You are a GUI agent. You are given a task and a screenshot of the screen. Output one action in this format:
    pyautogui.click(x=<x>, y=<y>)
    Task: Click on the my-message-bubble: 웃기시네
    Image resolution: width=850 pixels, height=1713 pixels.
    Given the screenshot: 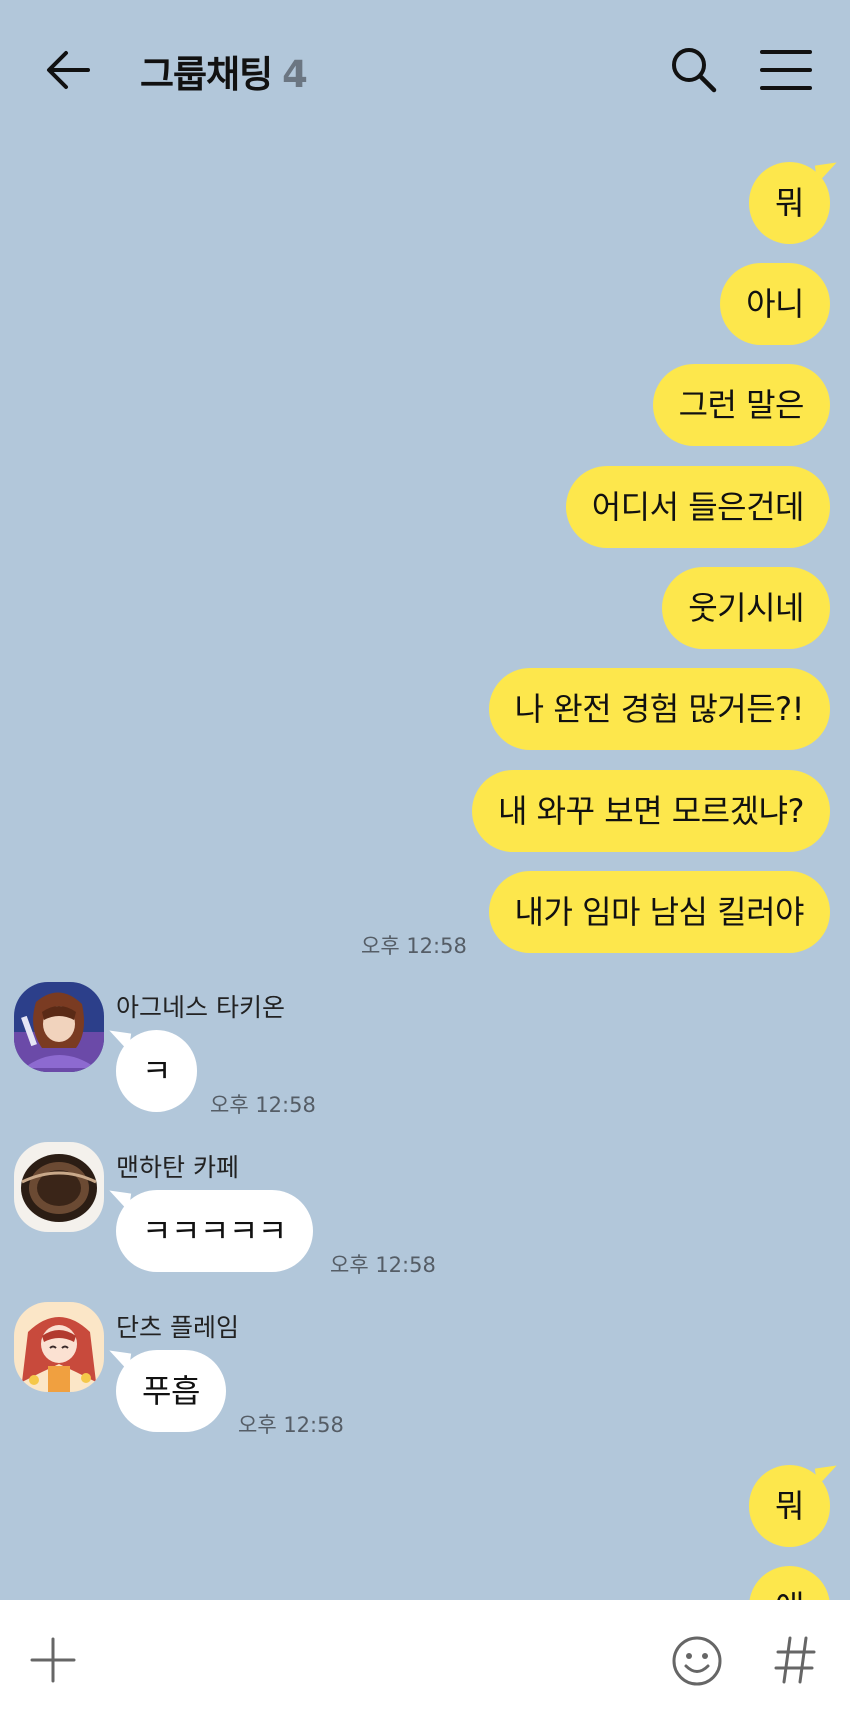 What is the action you would take?
    pyautogui.click(x=746, y=608)
    